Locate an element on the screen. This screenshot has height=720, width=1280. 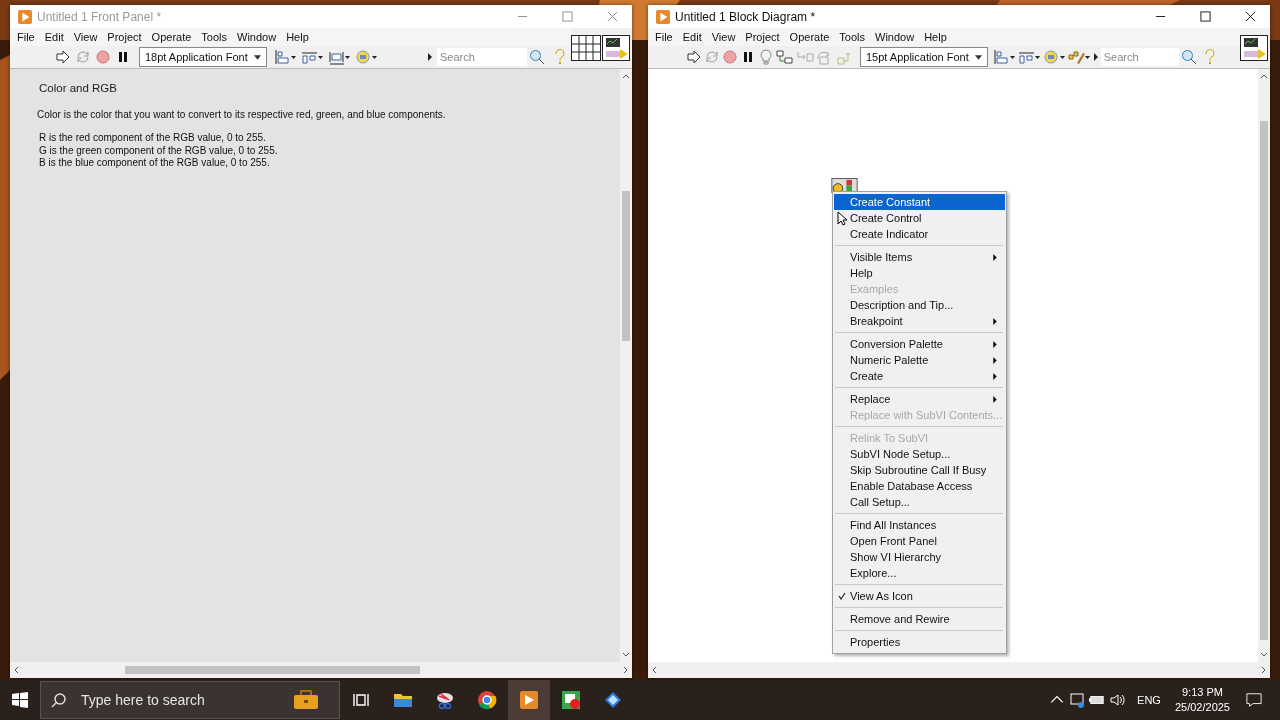
taskbar-search-field: Type here to search is located at coordinates (186, 700).